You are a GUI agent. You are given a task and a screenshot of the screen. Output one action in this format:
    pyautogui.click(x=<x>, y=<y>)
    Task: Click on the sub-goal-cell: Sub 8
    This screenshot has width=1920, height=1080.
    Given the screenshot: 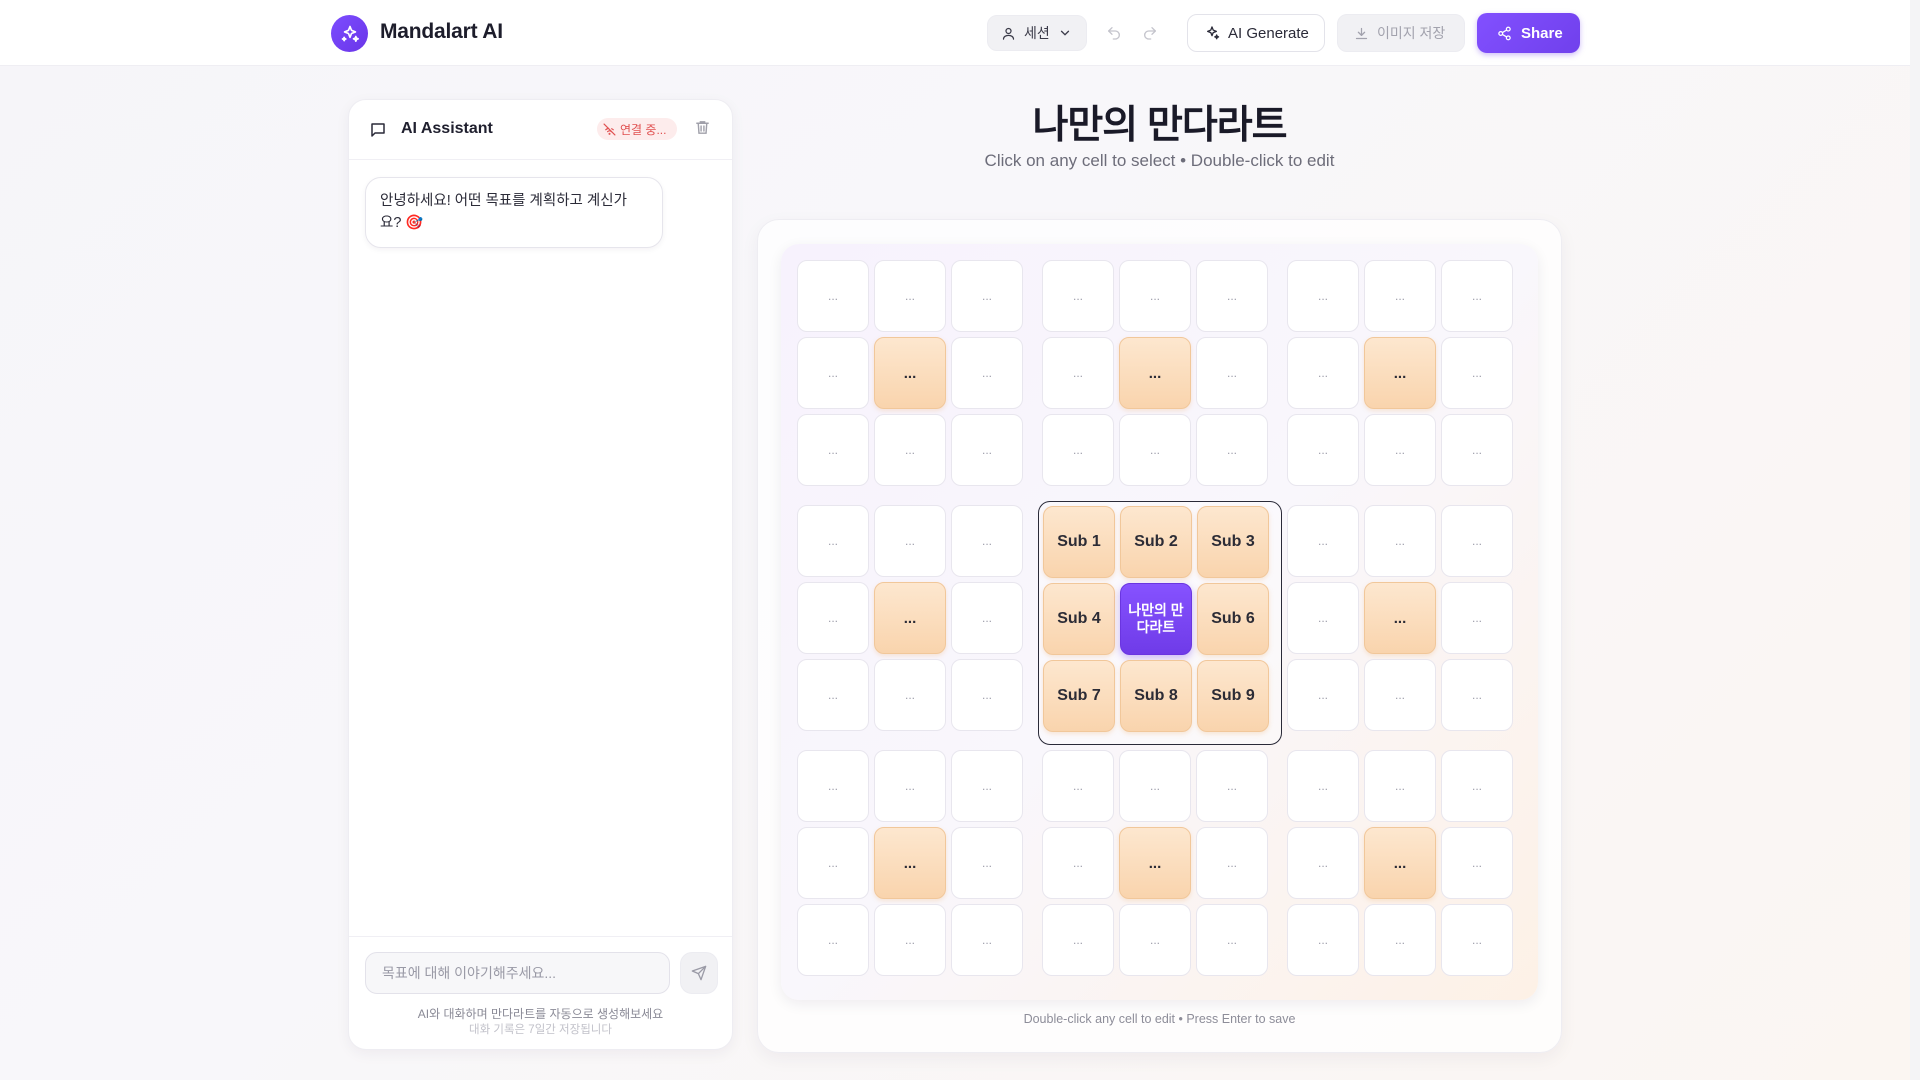 What is the action you would take?
    pyautogui.click(x=1156, y=696)
    